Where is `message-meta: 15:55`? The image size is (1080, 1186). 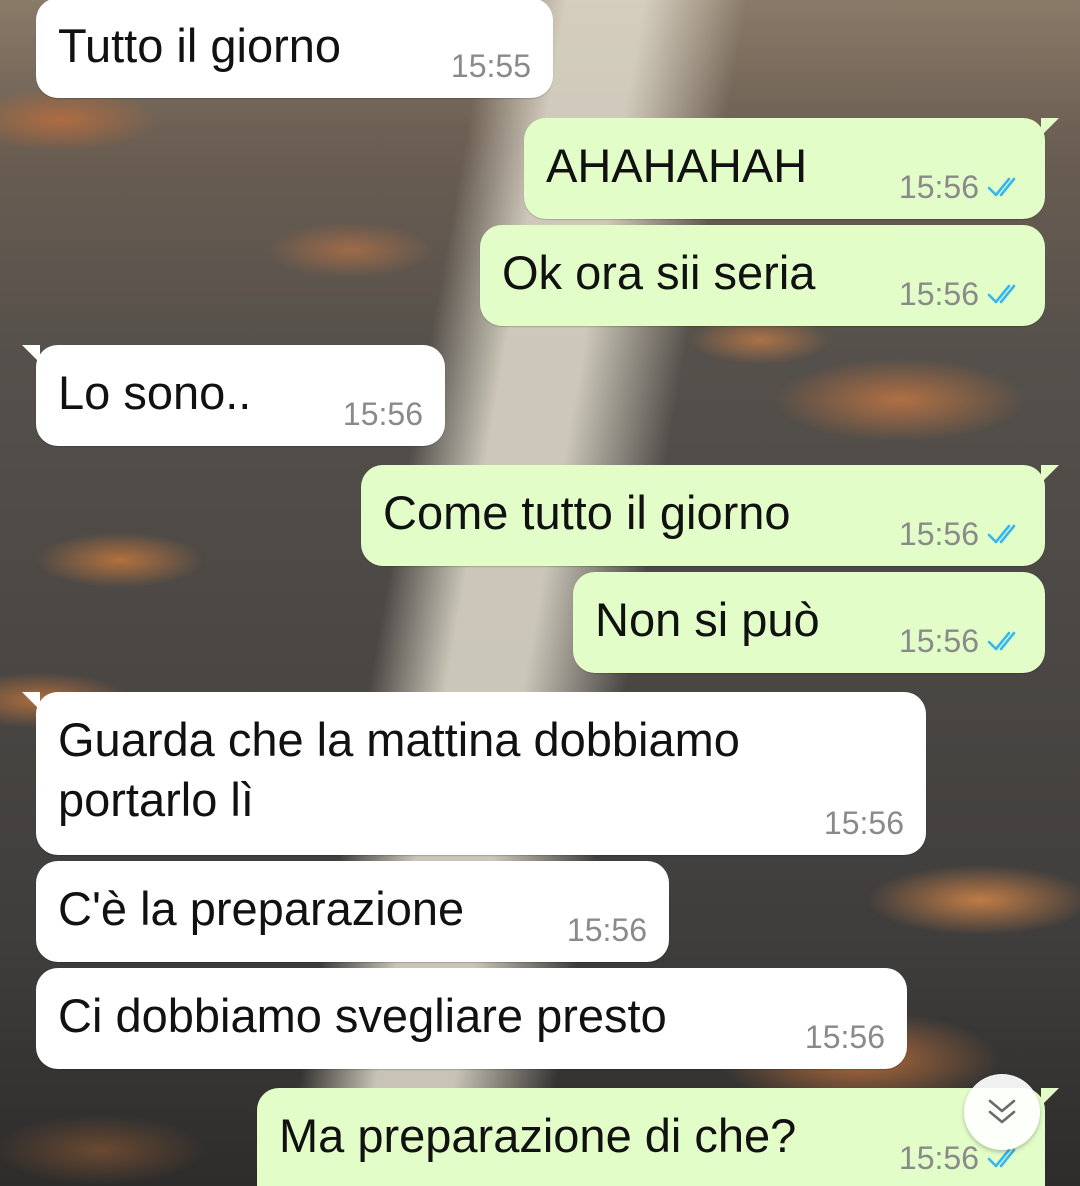
message-meta: 15:55 is located at coordinates (491, 66).